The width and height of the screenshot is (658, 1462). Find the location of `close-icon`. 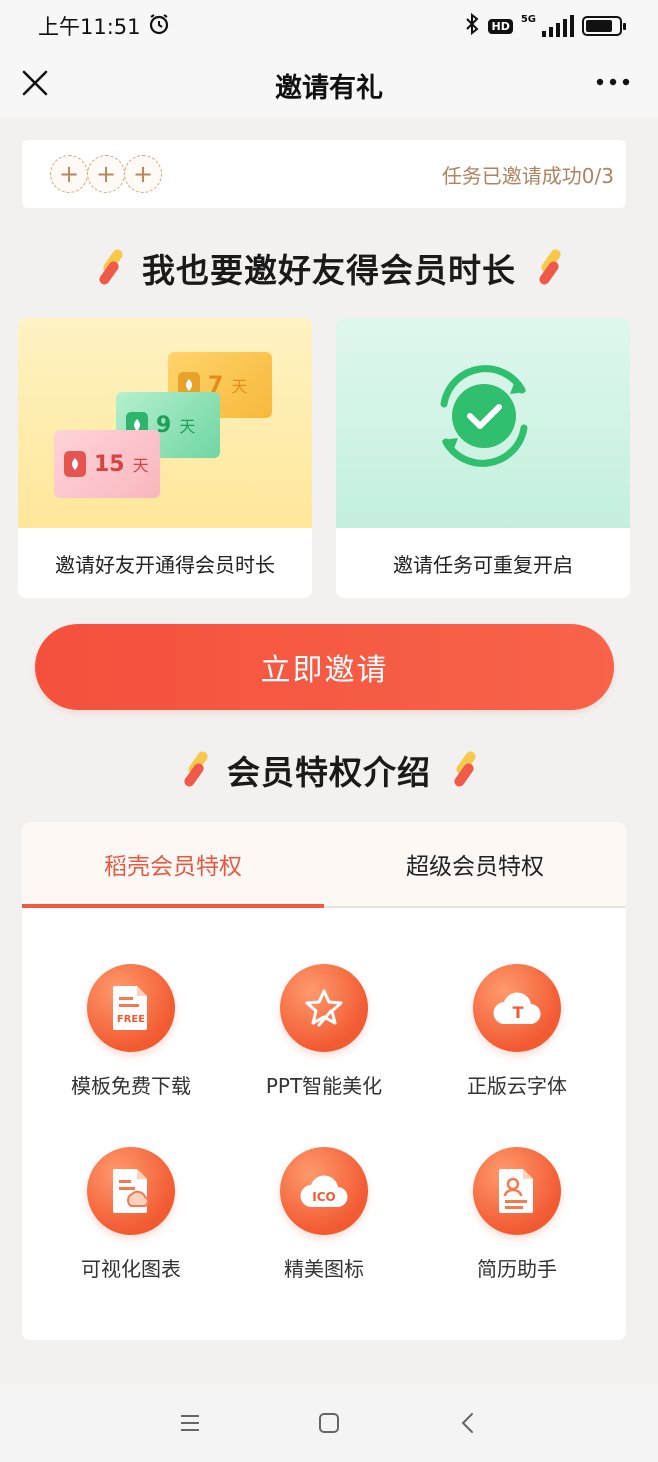

close-icon is located at coordinates (35, 83).